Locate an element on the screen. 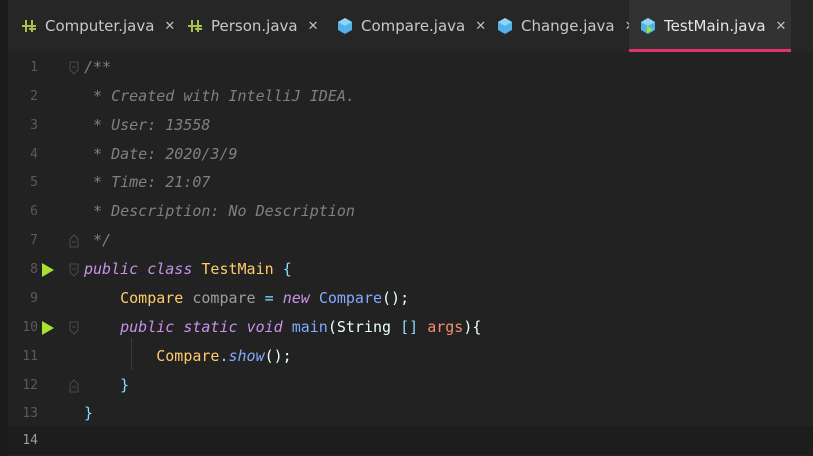 The image size is (813, 456). line-number: 10 is located at coordinates (30, 327).